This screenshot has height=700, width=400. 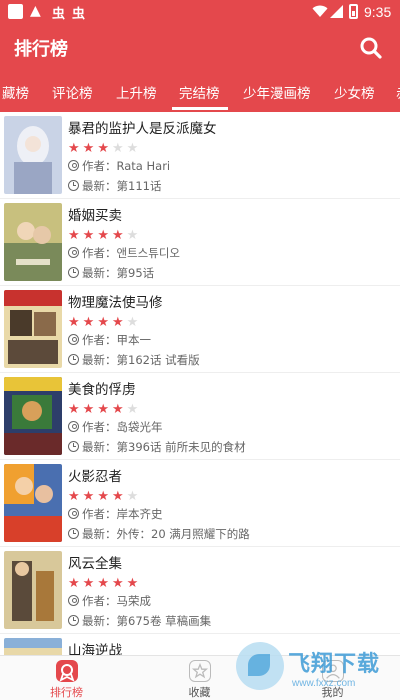 I want to click on comic-title: 火影忍者, so click(x=95, y=477).